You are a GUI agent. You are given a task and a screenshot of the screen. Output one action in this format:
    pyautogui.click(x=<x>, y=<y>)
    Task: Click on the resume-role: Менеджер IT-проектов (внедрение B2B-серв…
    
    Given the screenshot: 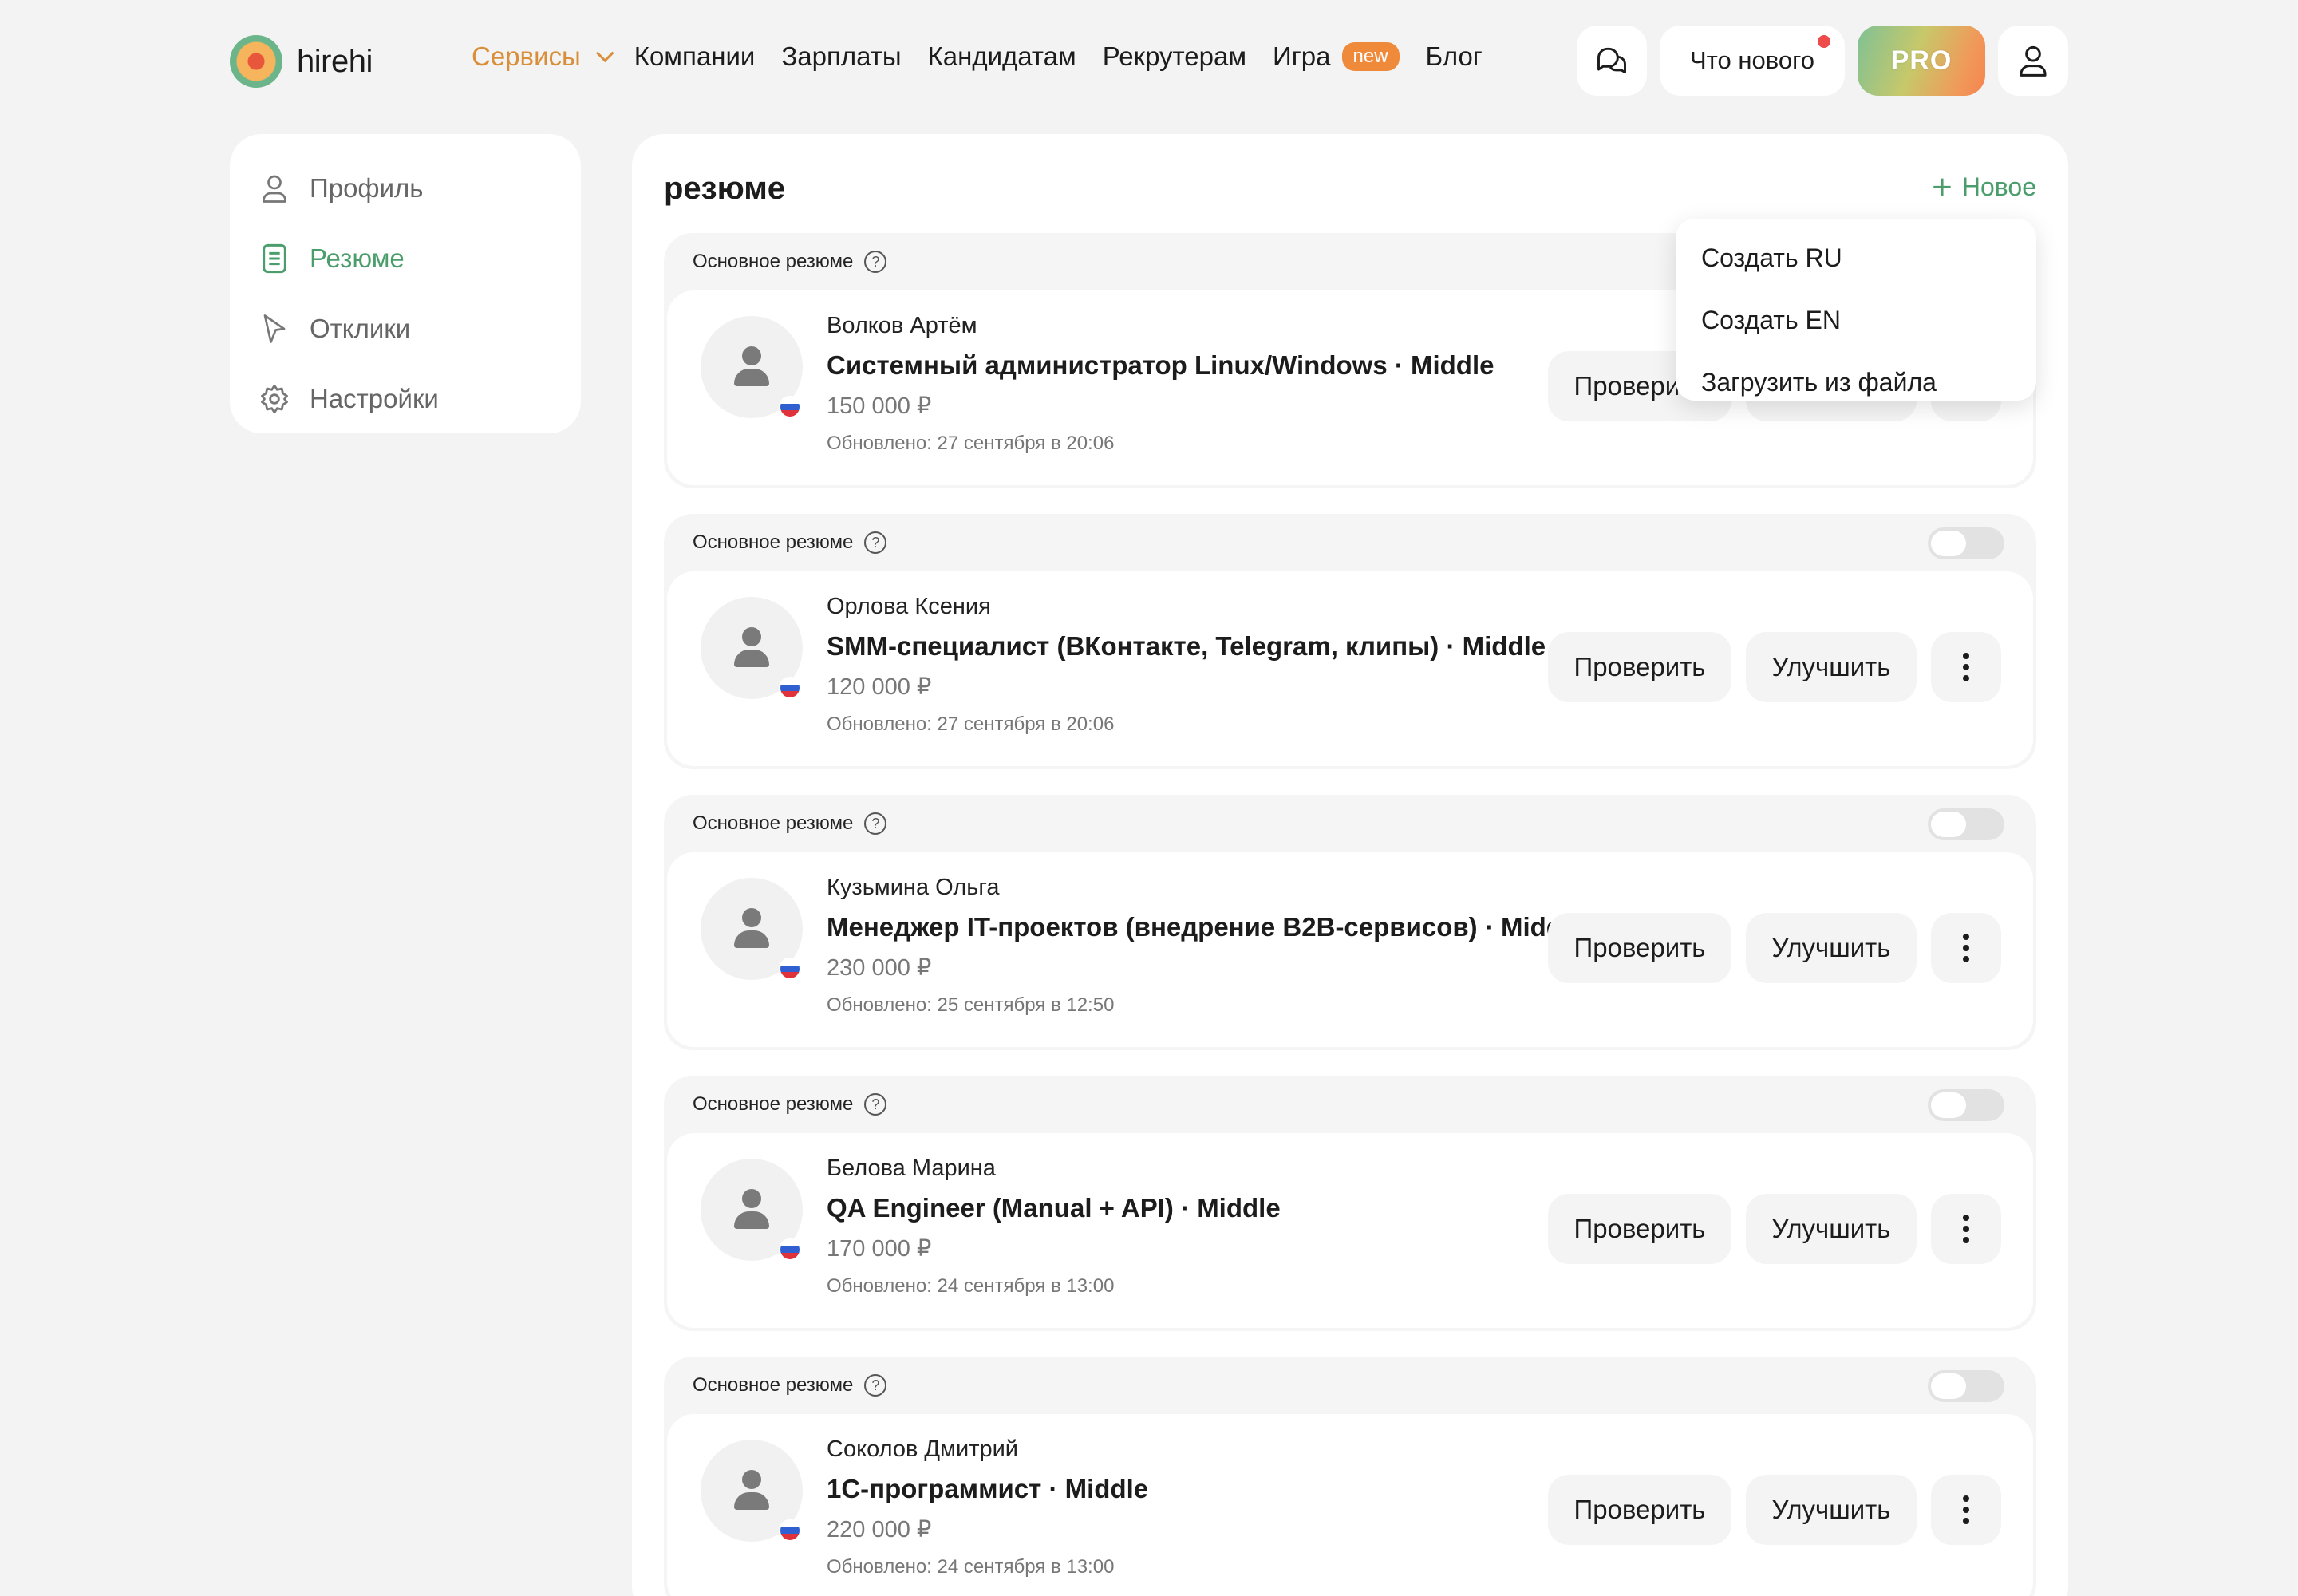 What is the action you would take?
    pyautogui.click(x=1206, y=927)
    